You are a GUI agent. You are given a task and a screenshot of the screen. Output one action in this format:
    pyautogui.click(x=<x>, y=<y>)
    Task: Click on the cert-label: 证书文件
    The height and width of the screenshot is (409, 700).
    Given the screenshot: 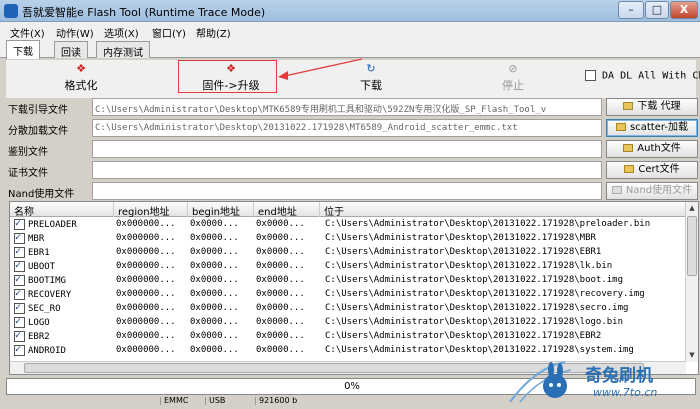 What is the action you would take?
    pyautogui.click(x=28, y=173)
    